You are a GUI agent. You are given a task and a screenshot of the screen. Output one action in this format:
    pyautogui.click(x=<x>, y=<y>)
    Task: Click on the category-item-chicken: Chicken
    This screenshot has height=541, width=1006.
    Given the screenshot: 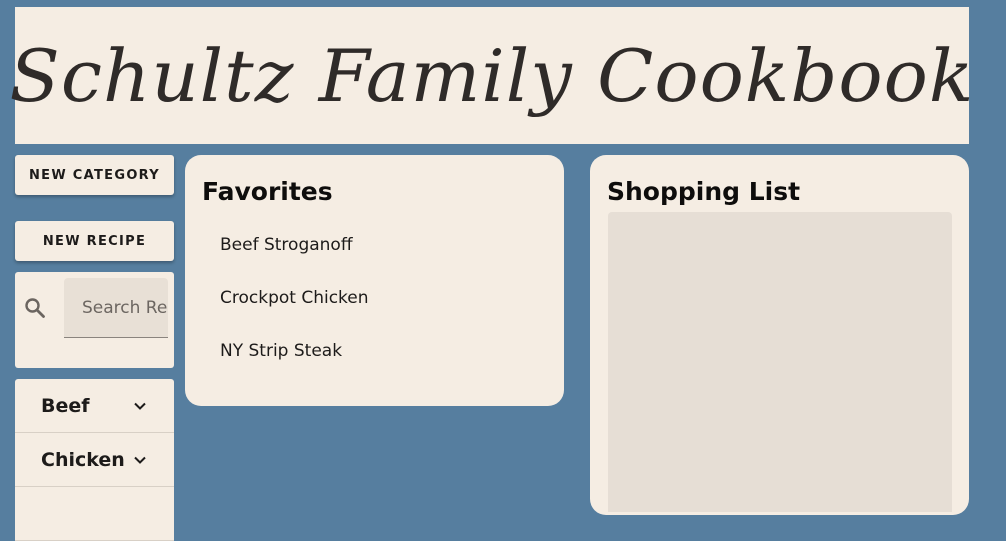 What is the action you would take?
    pyautogui.click(x=94, y=460)
    